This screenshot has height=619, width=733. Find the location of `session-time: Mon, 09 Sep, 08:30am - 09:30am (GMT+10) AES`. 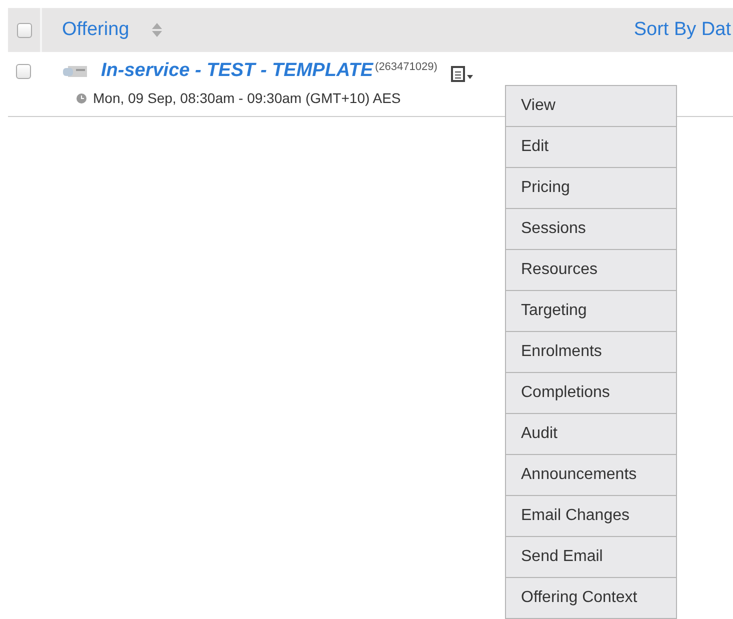

session-time: Mon, 09 Sep, 08:30am - 09:30am (GMT+10) AES is located at coordinates (247, 98).